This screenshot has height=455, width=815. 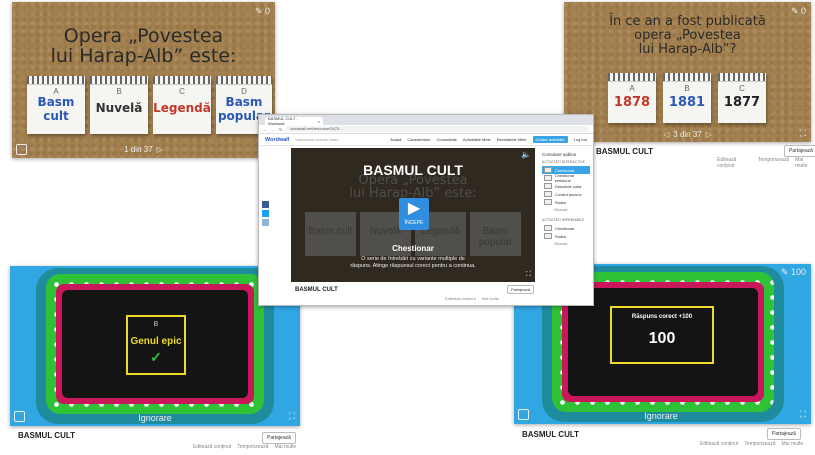 What do you see at coordinates (143, 149) in the screenshot?
I see `pager: 1 din 37 ▷` at bounding box center [143, 149].